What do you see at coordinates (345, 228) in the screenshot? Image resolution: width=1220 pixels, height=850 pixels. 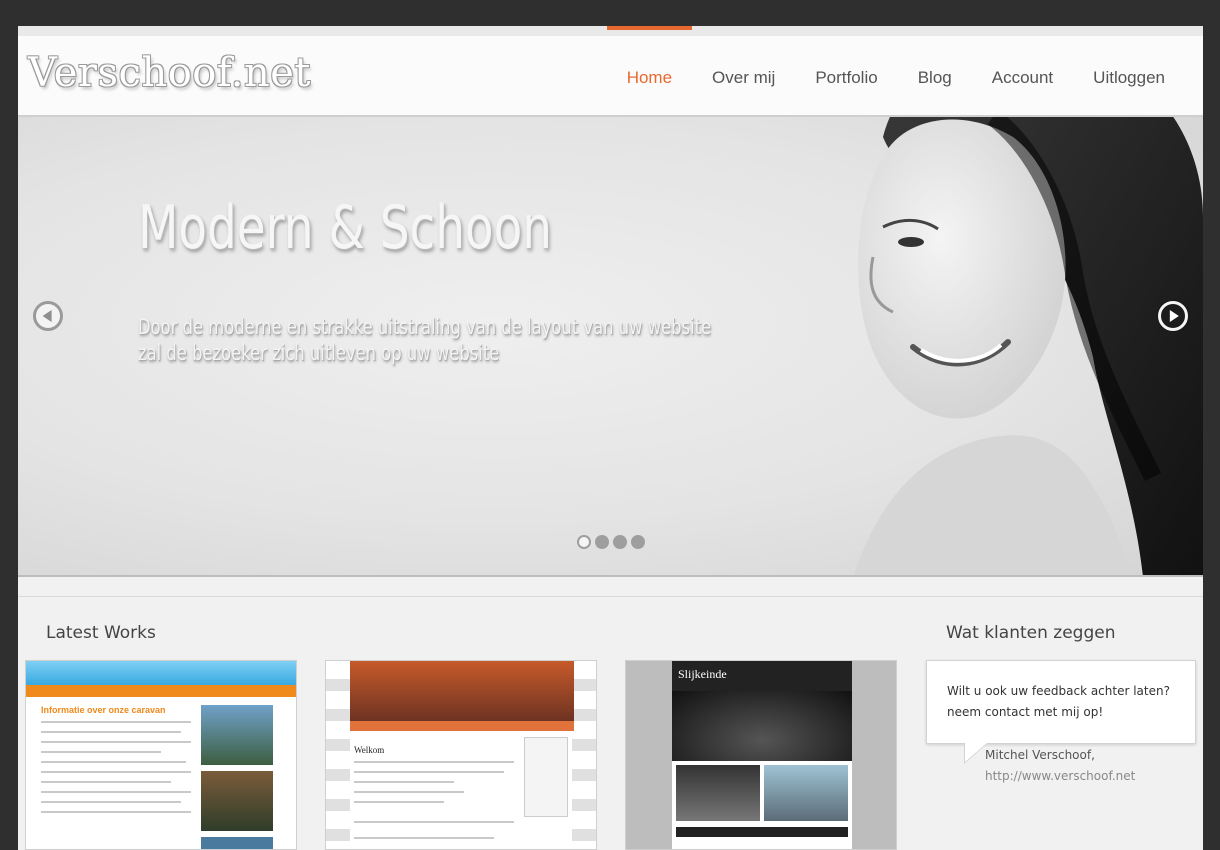 I see `slide-title: Modern & Schoon` at bounding box center [345, 228].